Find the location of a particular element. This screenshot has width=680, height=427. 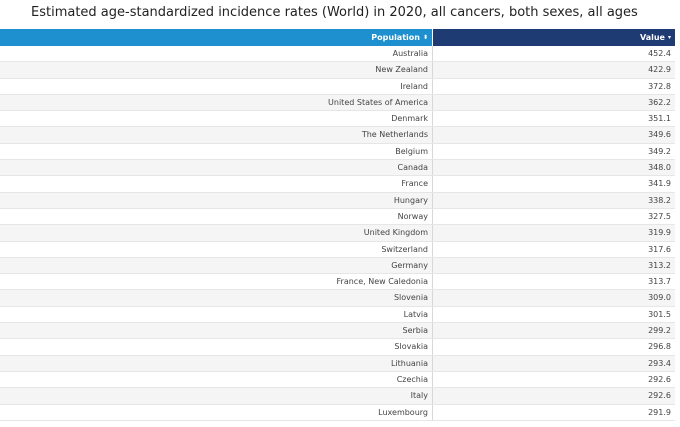

table-row: Lithuania 293.4 is located at coordinates (337, 363).